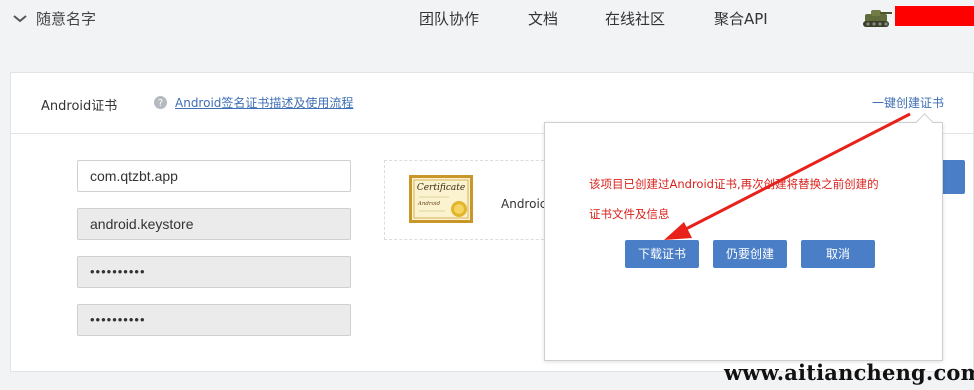  I want to click on help-icon: ?, so click(160, 102).